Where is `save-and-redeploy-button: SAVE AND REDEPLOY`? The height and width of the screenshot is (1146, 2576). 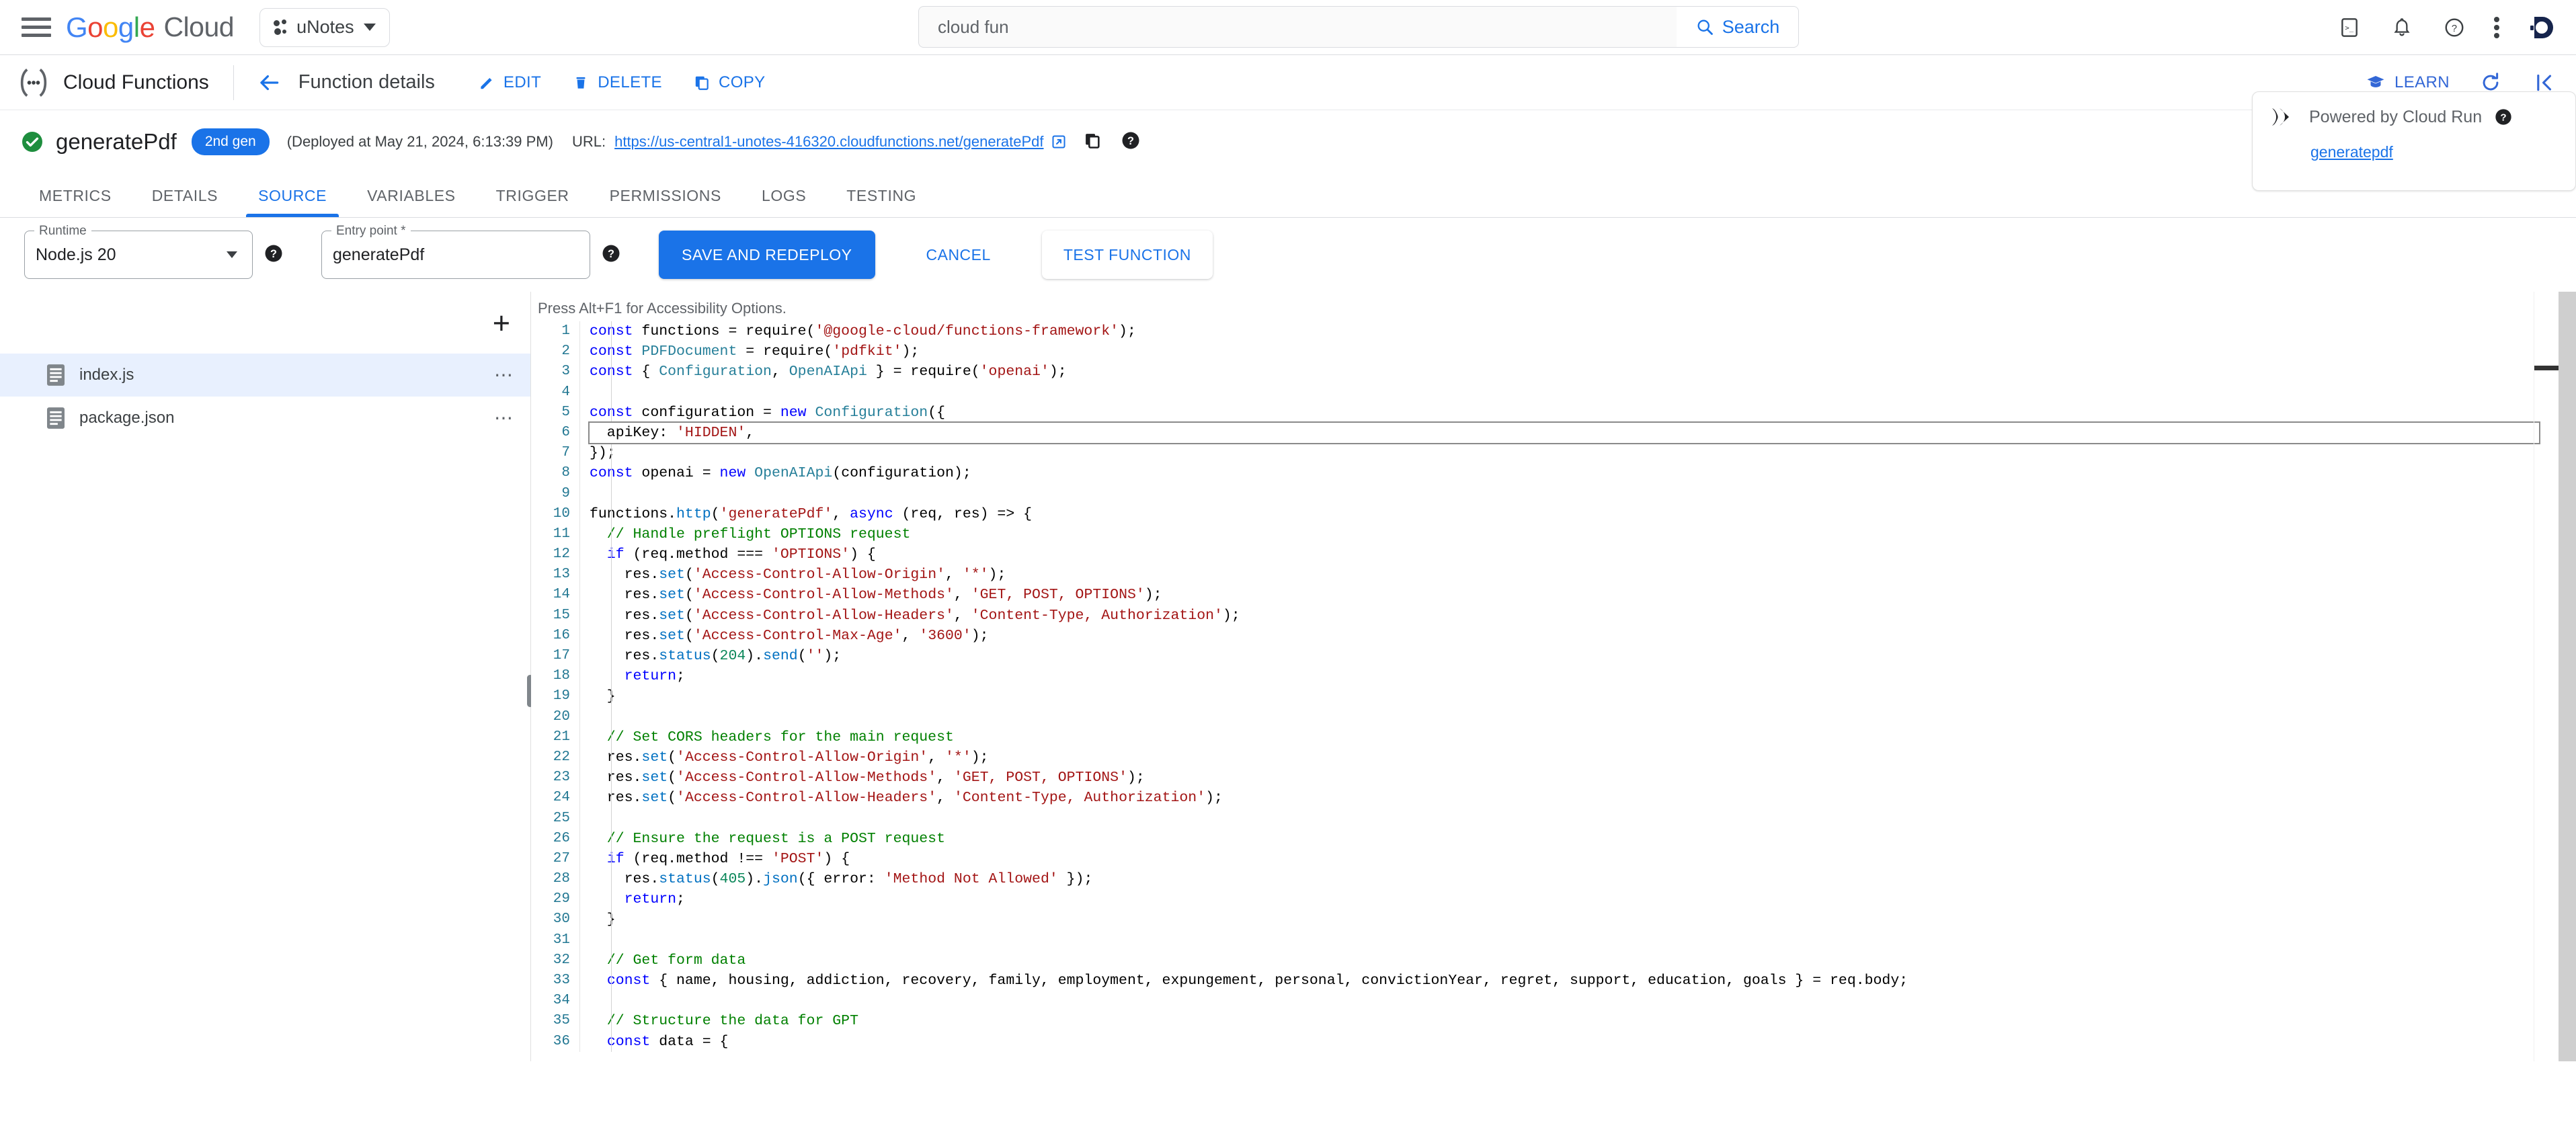
save-and-redeploy-button: SAVE AND REDEPLOY is located at coordinates (767, 255).